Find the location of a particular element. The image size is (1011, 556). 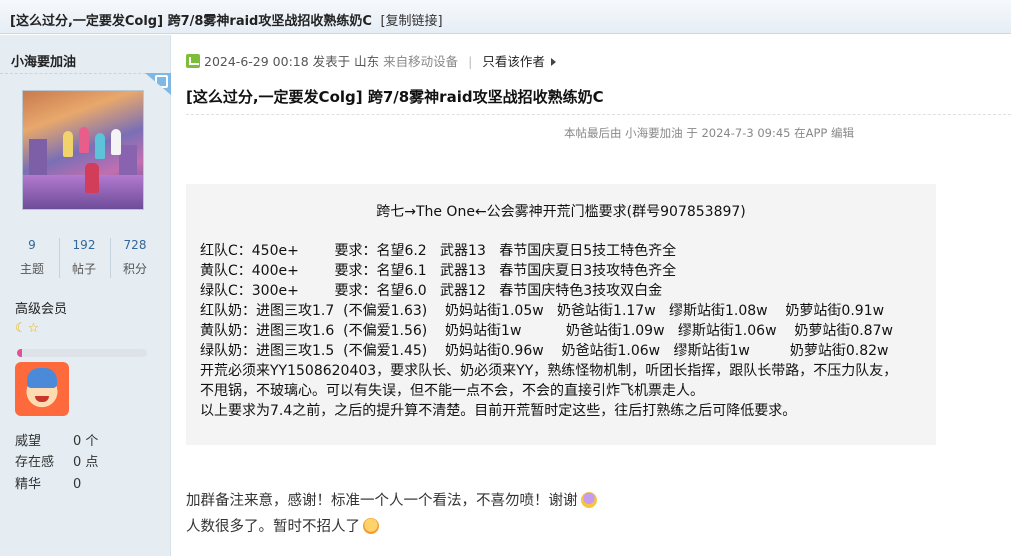

profile-key: 威望 is located at coordinates (28, 441).